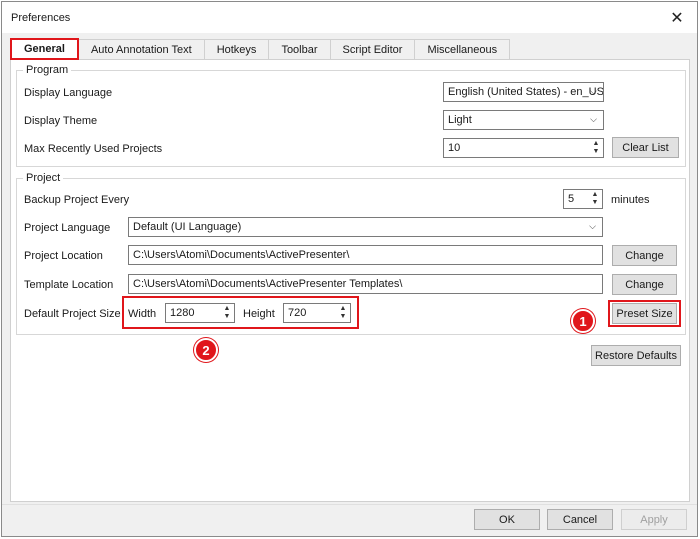 The width and height of the screenshot is (700, 539). I want to click on display-language-label: Display Language, so click(68, 93).